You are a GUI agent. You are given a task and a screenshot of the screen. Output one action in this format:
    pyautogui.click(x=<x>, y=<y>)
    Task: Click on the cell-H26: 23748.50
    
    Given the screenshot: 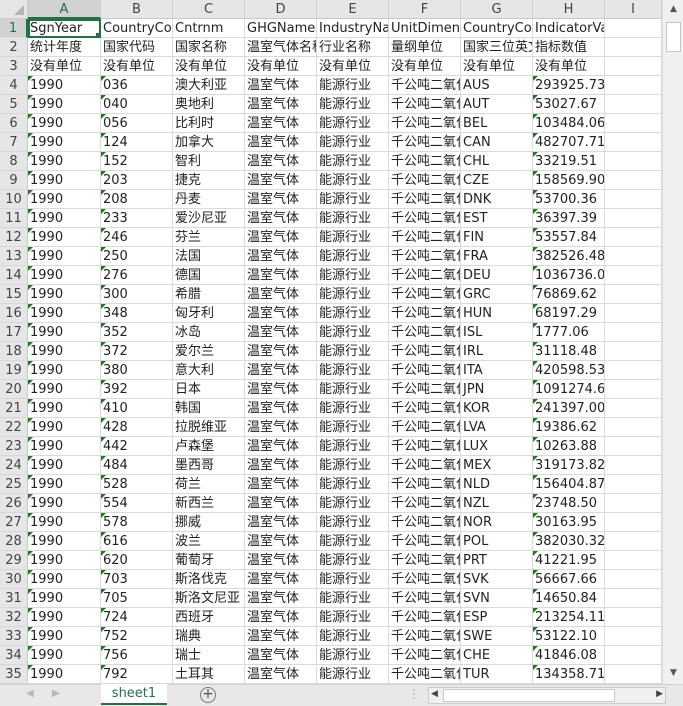 What is the action you would take?
    pyautogui.click(x=569, y=503)
    